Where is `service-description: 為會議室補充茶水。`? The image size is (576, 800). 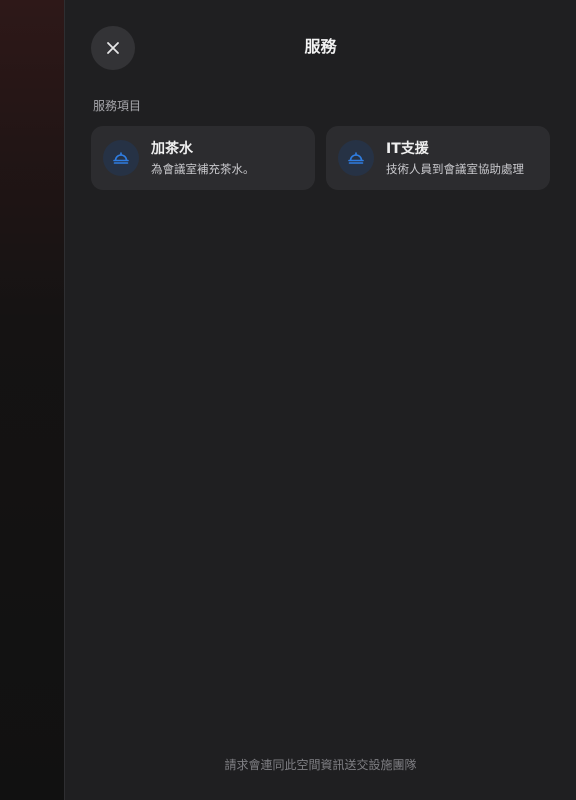 service-description: 為會議室補充茶水。 is located at coordinates (203, 168).